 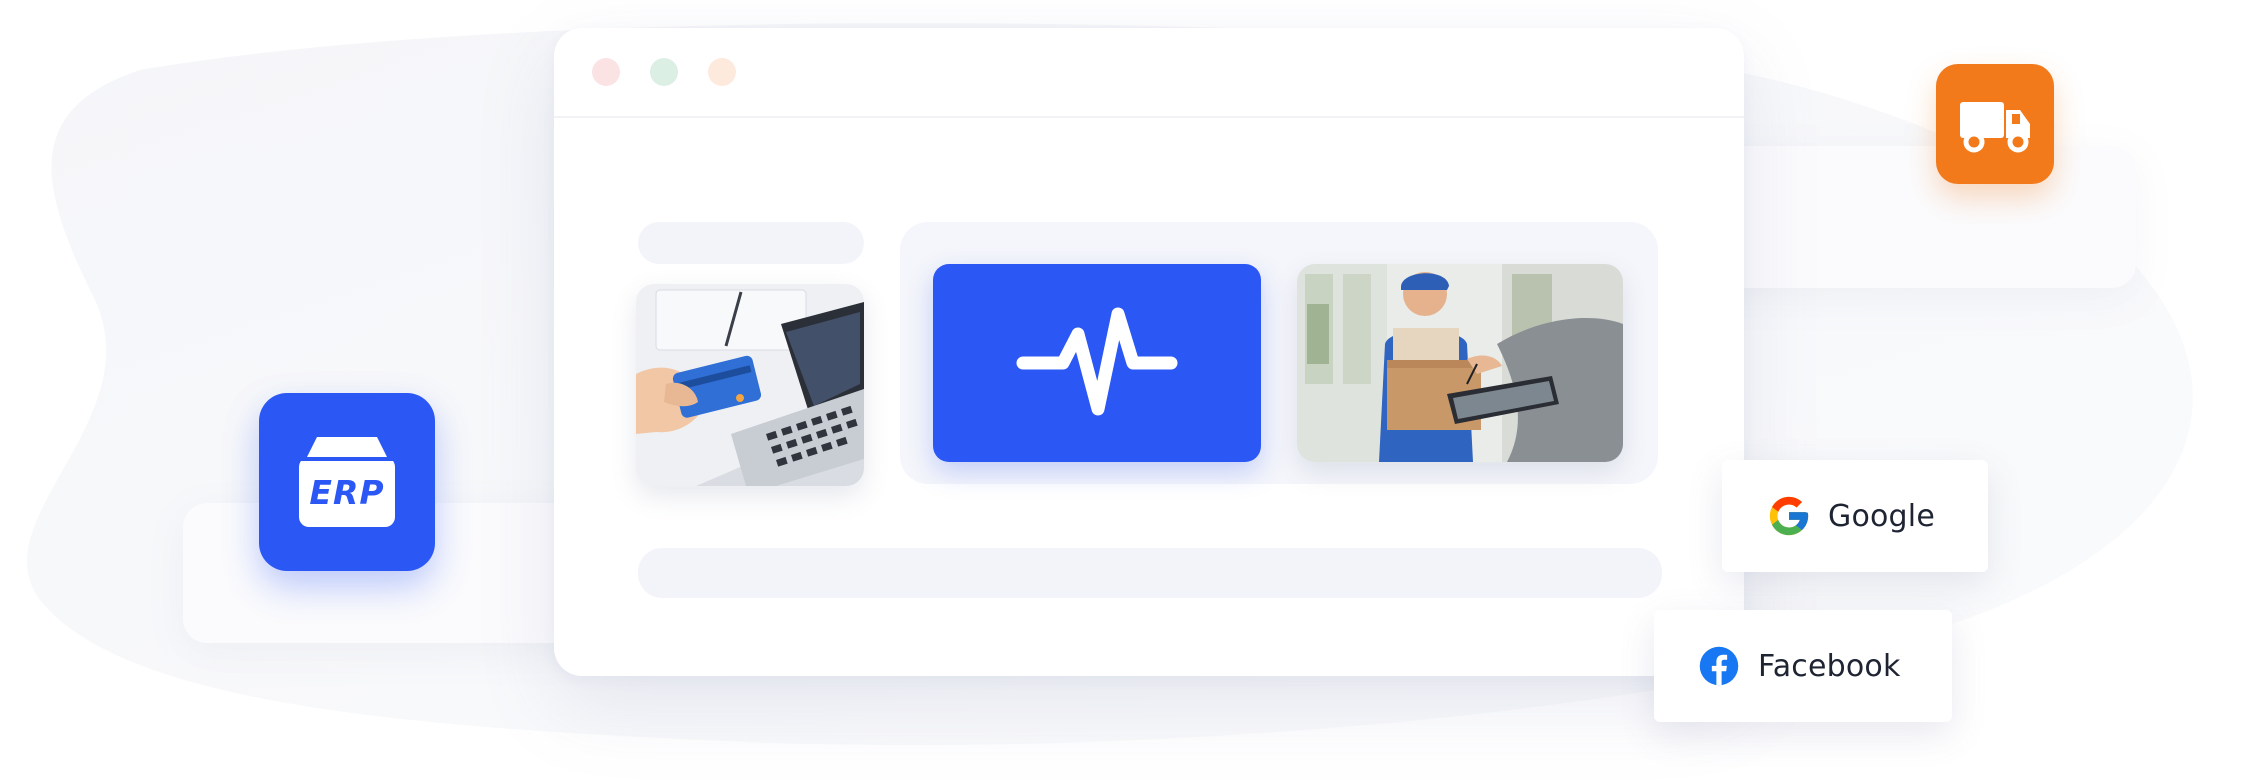 What do you see at coordinates (1149, 73) in the screenshot?
I see `browser-title-bar` at bounding box center [1149, 73].